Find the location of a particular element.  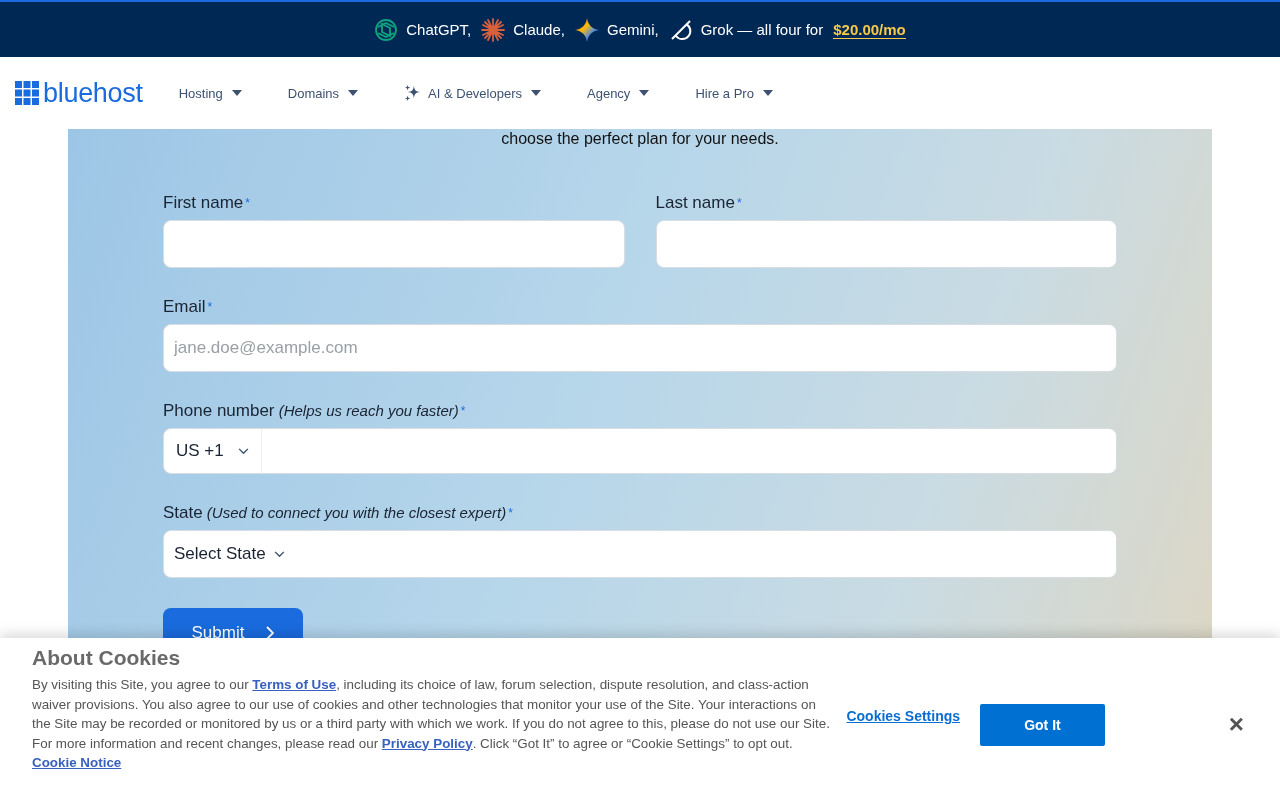

nav-label: Hosting is located at coordinates (200, 93).